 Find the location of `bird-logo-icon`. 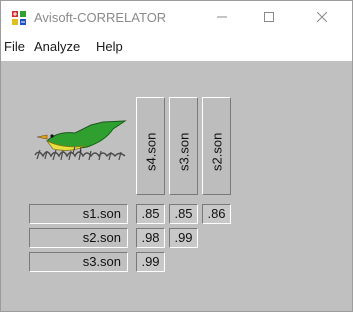

bird-logo-icon is located at coordinates (81, 143).